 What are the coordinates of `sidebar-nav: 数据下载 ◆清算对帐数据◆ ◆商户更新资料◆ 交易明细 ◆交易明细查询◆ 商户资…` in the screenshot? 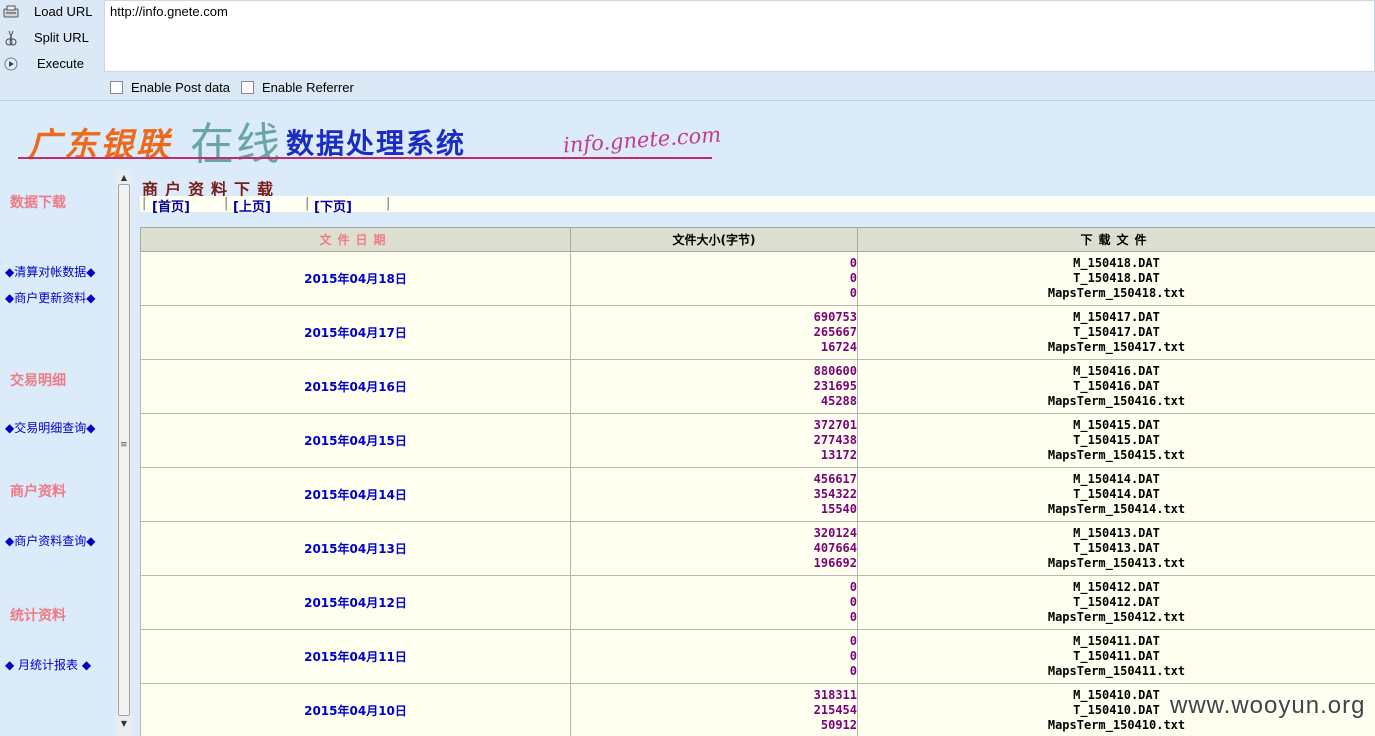 It's located at (56, 453).